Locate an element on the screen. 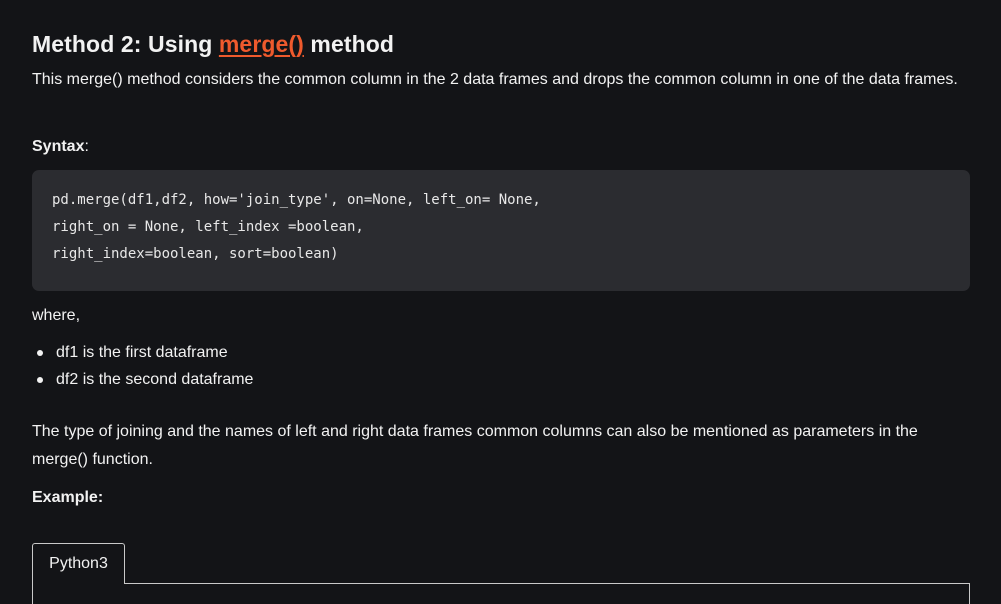 Image resolution: width=1001 pixels, height=604 pixels. section-heading: Method 2: Using merge() method is located at coordinates (213, 44).